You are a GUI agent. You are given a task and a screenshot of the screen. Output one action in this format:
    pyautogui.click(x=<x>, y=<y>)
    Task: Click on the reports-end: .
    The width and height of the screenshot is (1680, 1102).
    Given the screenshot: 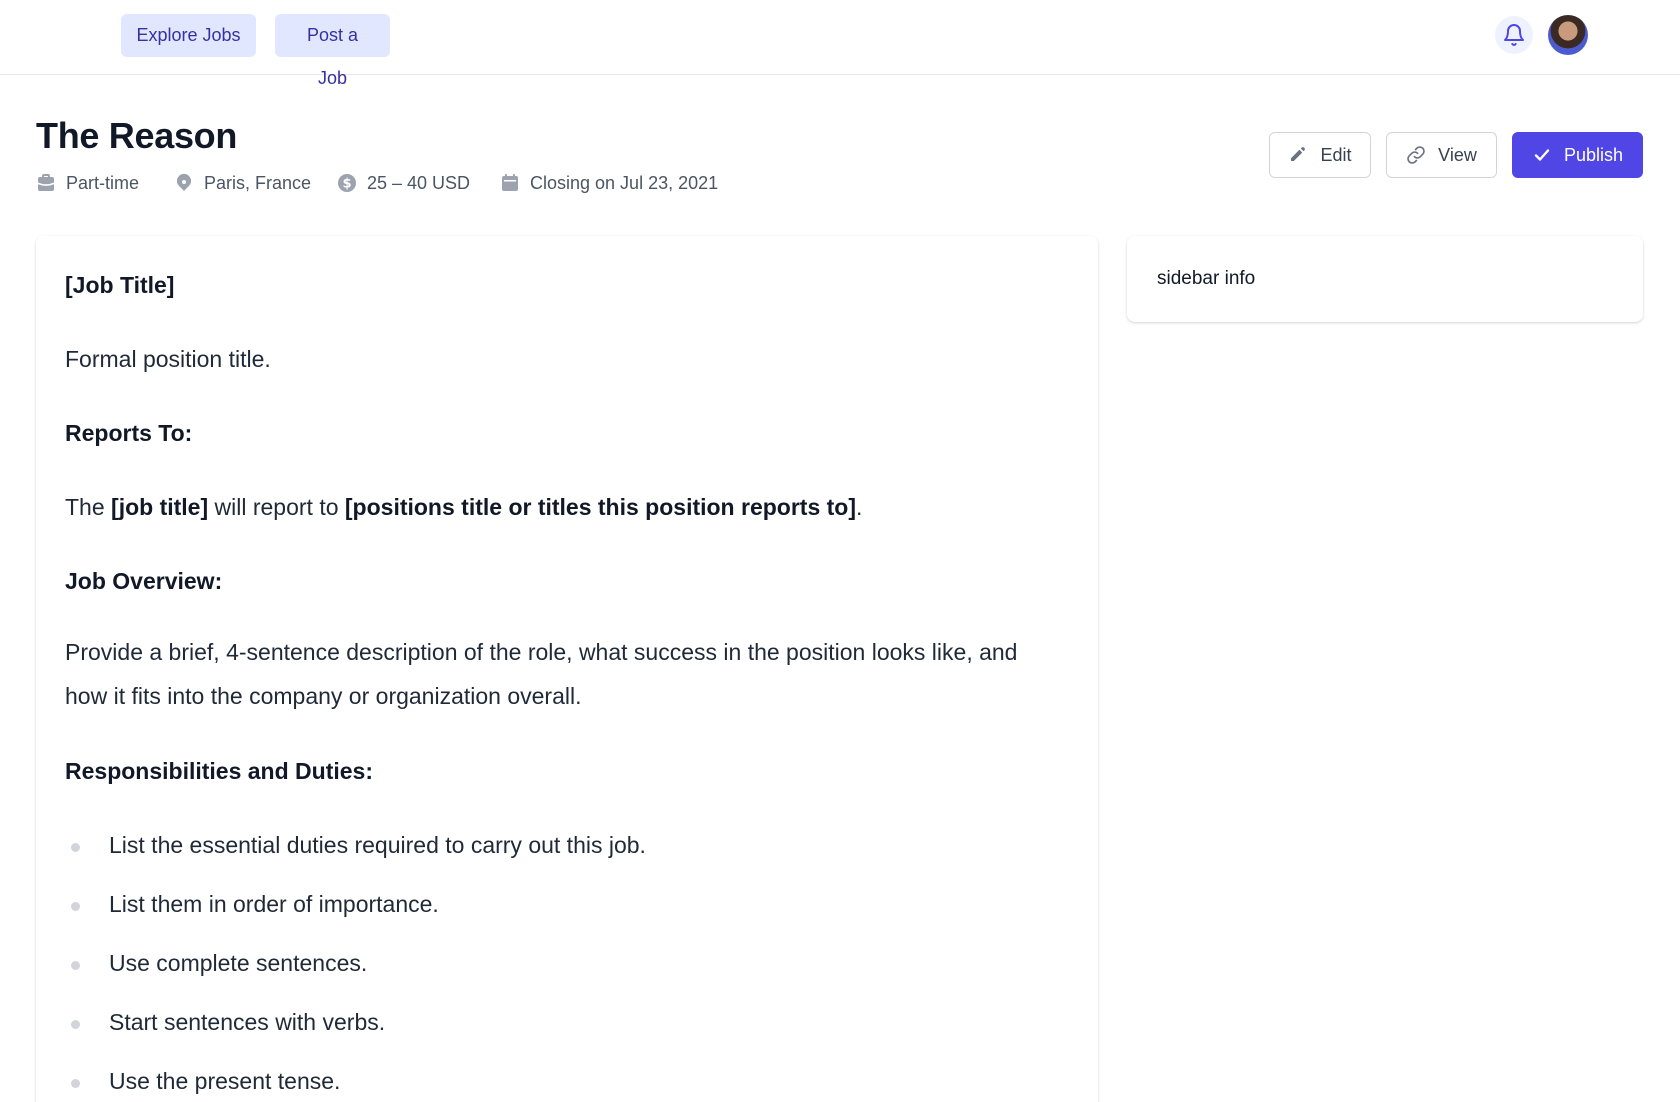 What is the action you would take?
    pyautogui.click(x=859, y=507)
    